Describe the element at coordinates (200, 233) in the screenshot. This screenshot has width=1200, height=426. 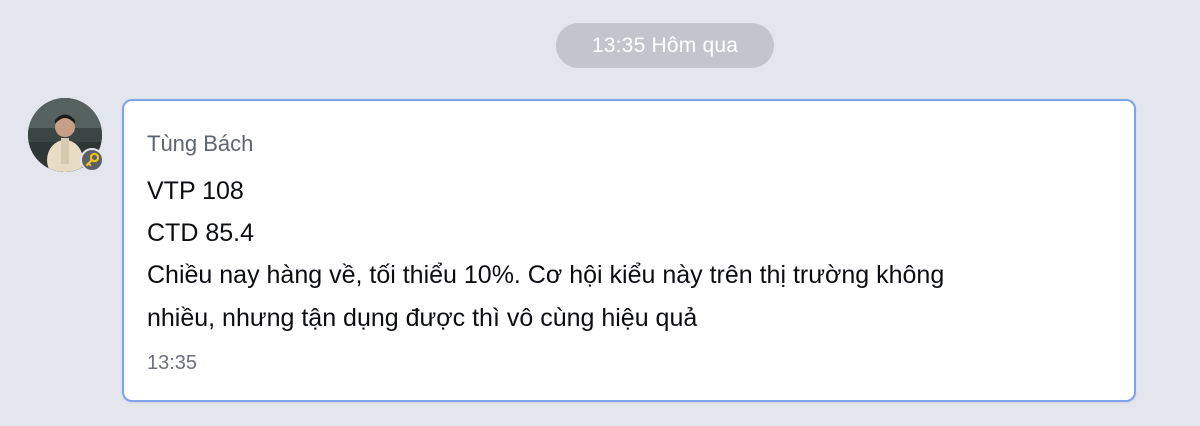
I see `message-line-2: CTD 85.4` at that location.